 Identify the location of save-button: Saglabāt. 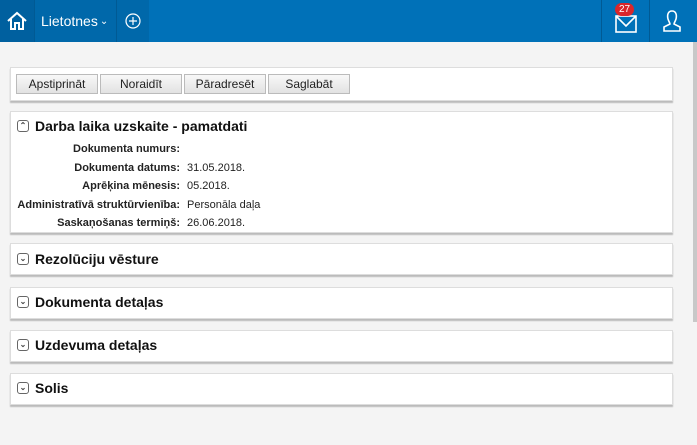
(309, 84).